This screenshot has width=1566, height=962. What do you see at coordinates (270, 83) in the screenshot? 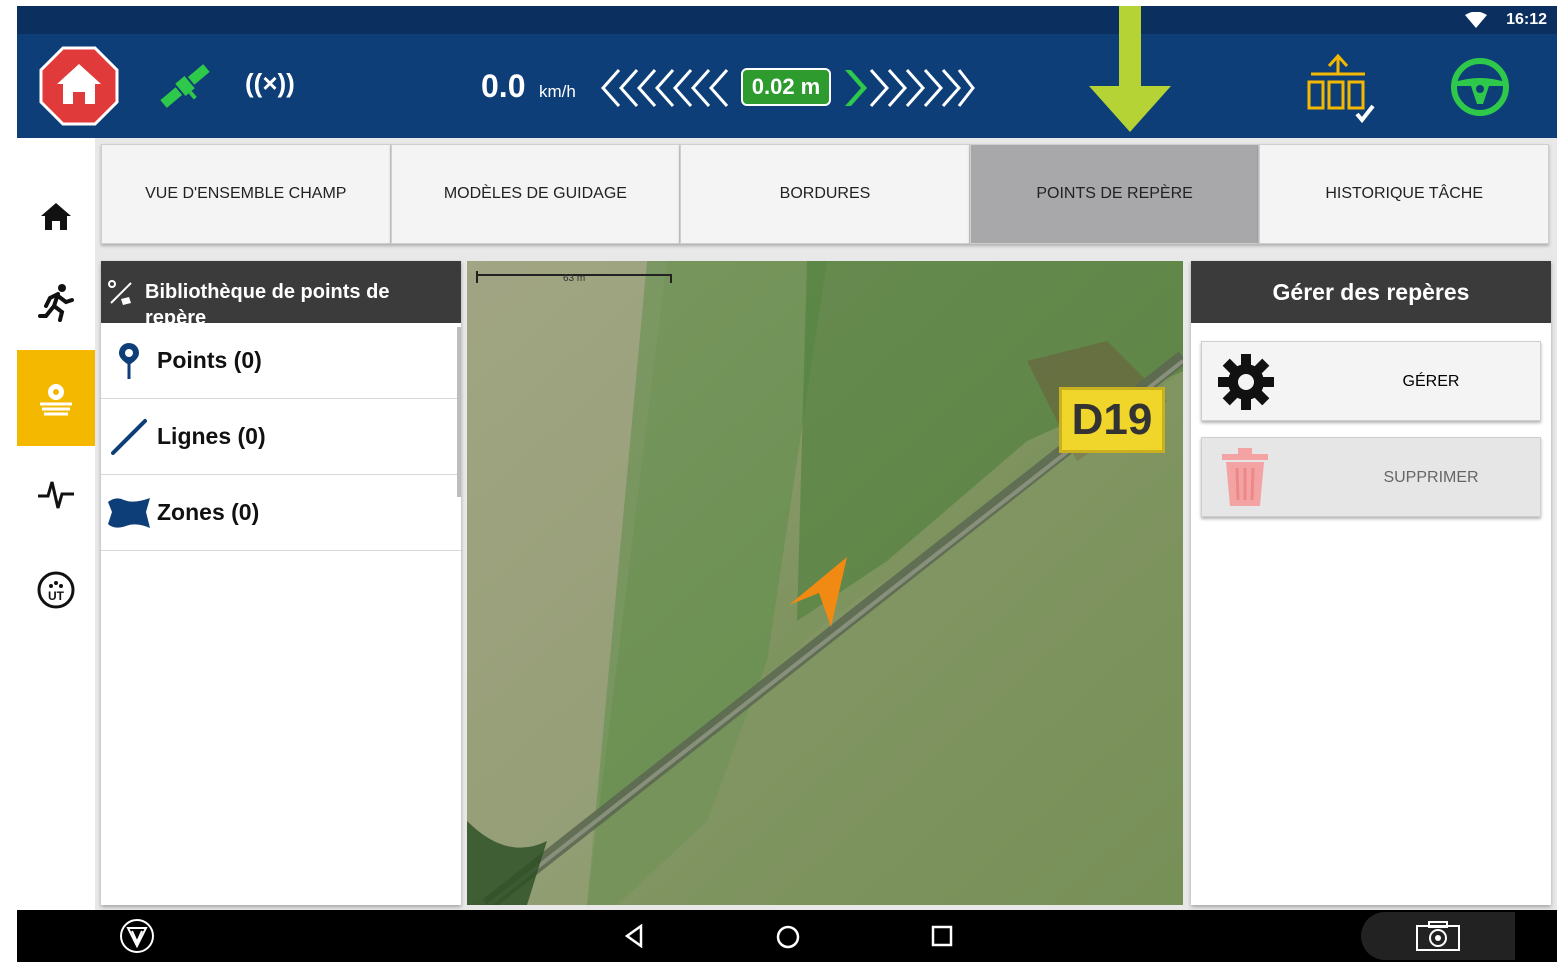
I see `radio-signal-icon: ((×))` at bounding box center [270, 83].